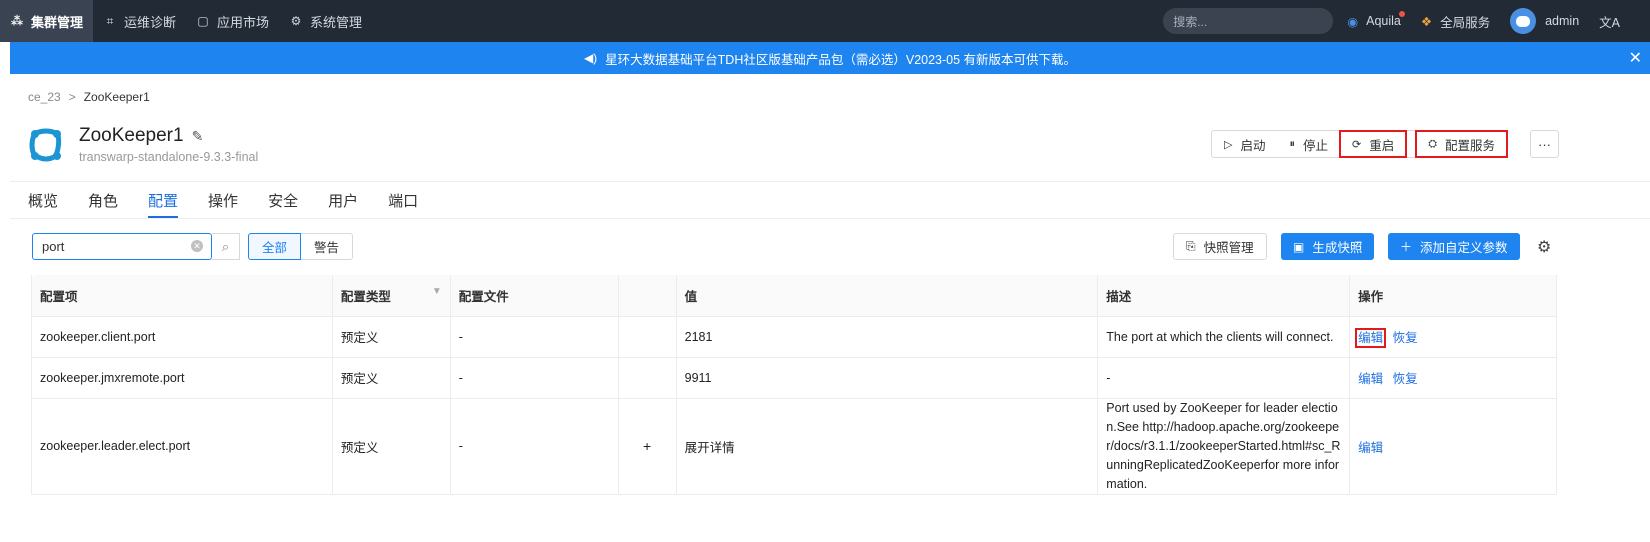  Describe the element at coordinates (343, 204) in the screenshot. I see `tab-users: 用户` at that location.